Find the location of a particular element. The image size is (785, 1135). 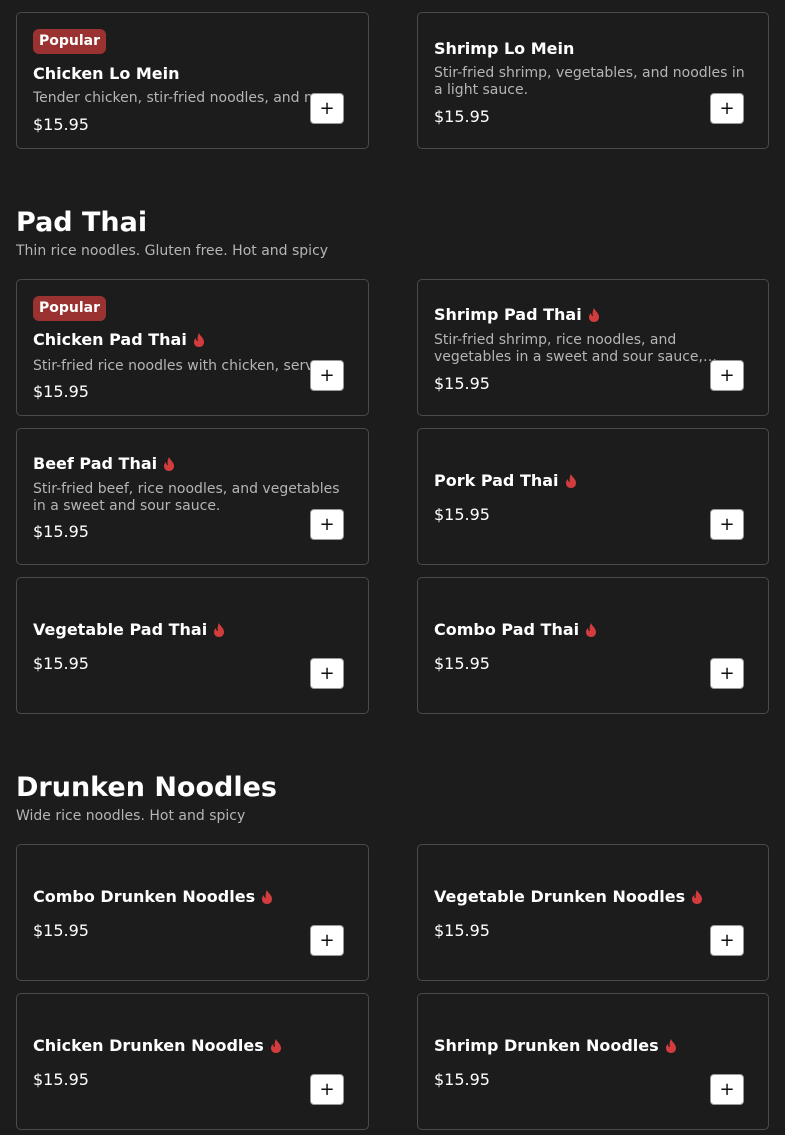

section-title: Drunken Noodles is located at coordinates (146, 787).